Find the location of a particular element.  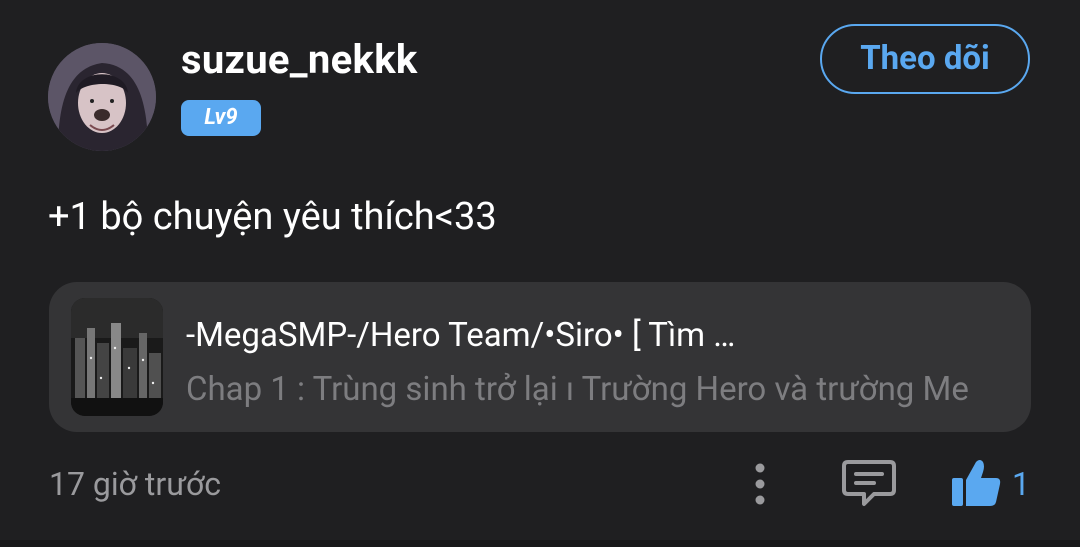

like-count: 1 is located at coordinates (1021, 484).